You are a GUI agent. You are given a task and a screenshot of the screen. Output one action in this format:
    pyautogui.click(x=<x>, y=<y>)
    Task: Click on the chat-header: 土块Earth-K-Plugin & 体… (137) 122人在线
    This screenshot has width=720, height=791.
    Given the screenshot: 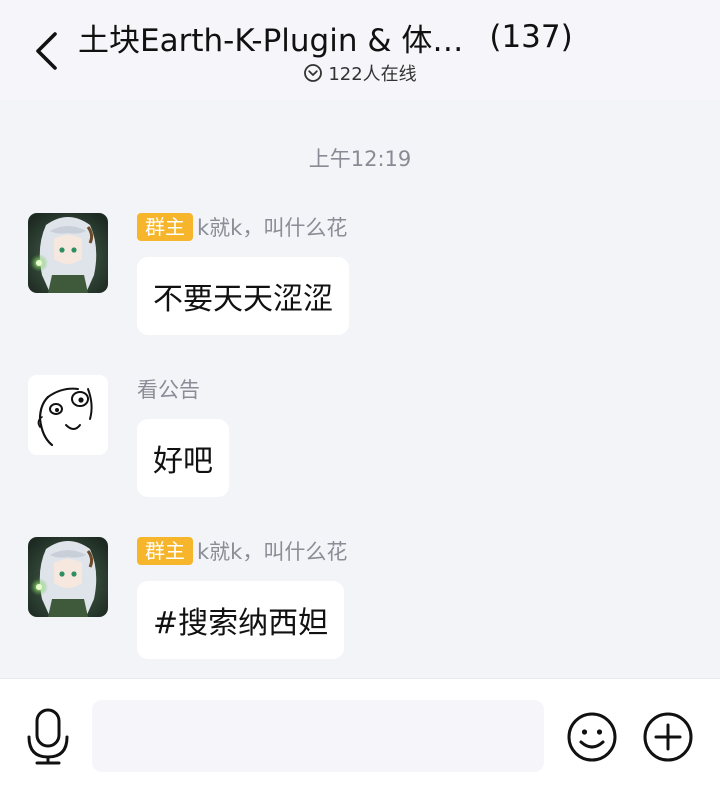 What is the action you would take?
    pyautogui.click(x=360, y=50)
    